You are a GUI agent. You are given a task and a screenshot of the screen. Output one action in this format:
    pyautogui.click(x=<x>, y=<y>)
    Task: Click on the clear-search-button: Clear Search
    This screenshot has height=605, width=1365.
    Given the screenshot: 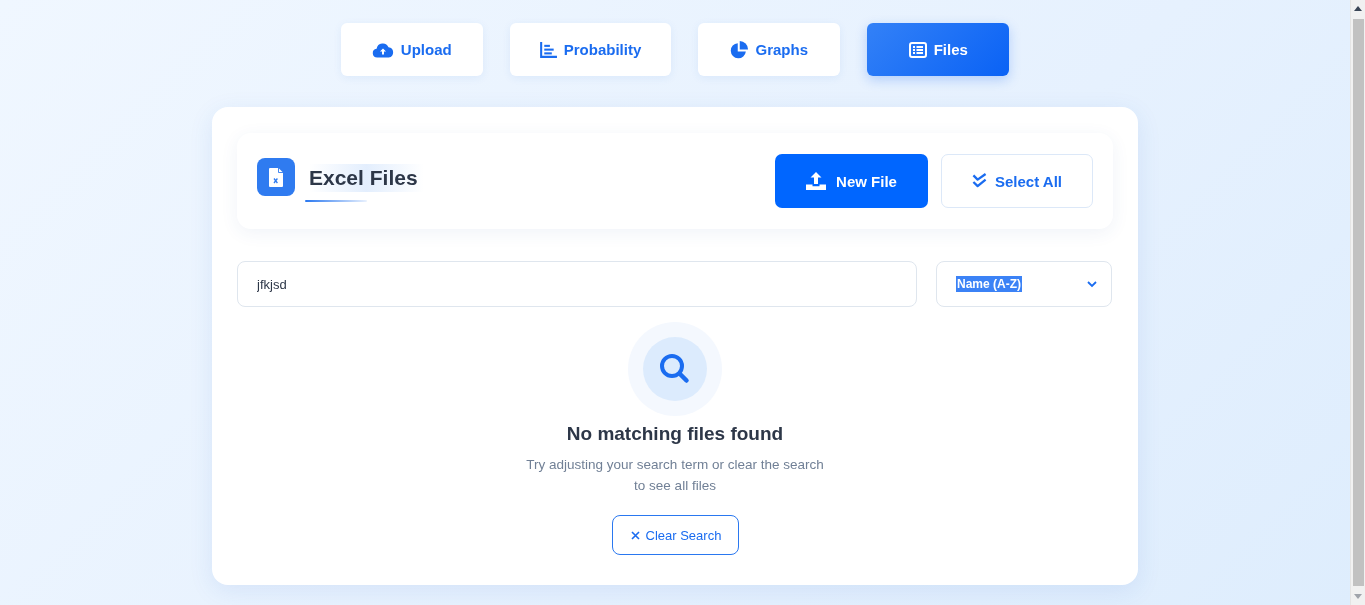 What is the action you would take?
    pyautogui.click(x=675, y=535)
    